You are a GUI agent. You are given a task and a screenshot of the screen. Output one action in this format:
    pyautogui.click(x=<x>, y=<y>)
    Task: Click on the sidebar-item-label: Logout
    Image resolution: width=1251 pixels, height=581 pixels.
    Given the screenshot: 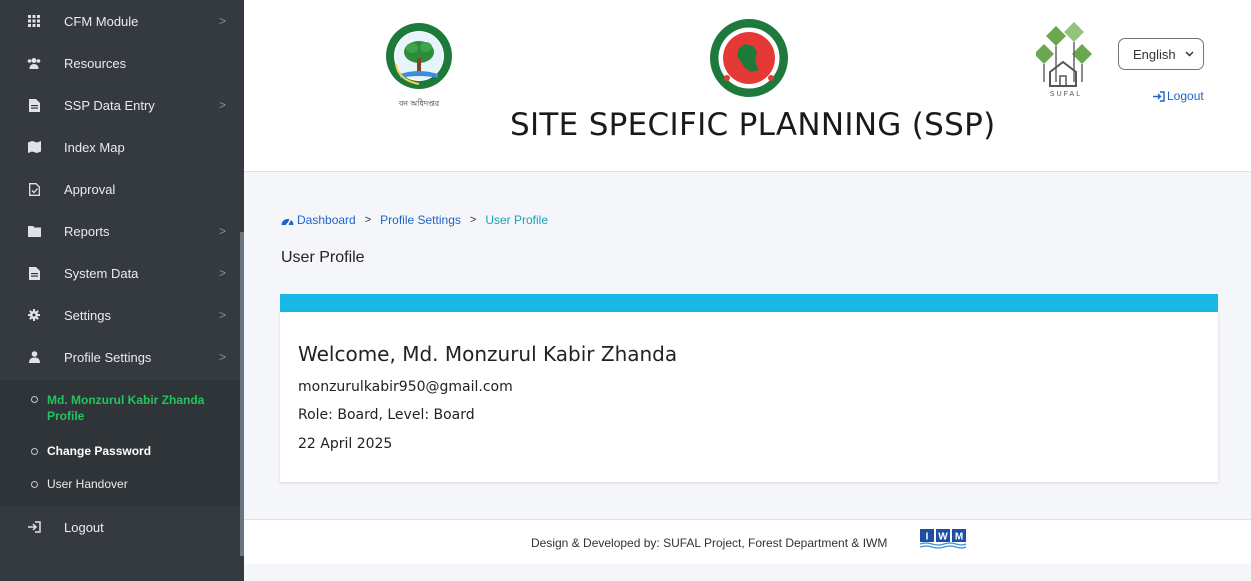 What is the action you would take?
    pyautogui.click(x=84, y=527)
    